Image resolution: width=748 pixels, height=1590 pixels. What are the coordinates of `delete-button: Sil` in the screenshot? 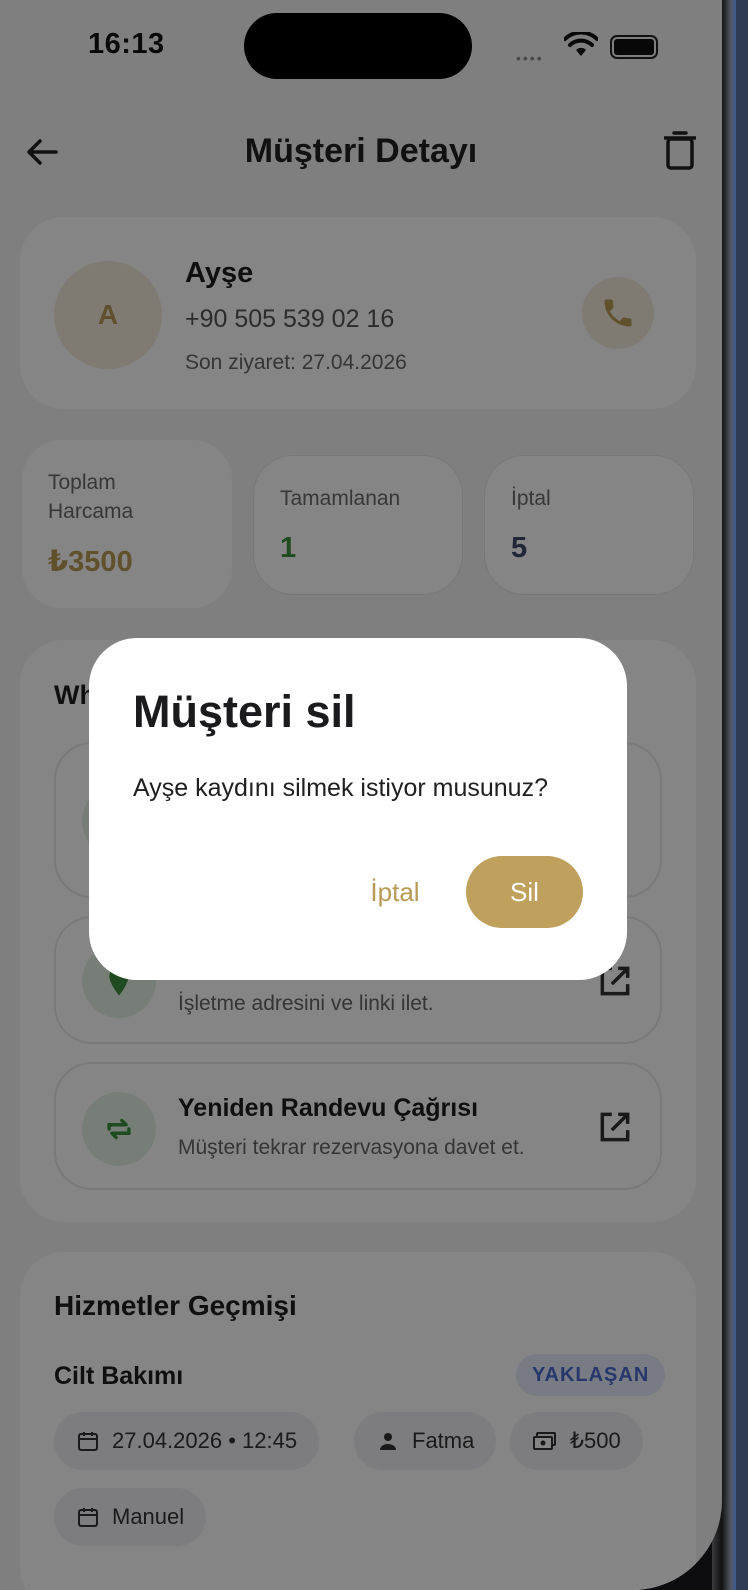 It's located at (524, 892).